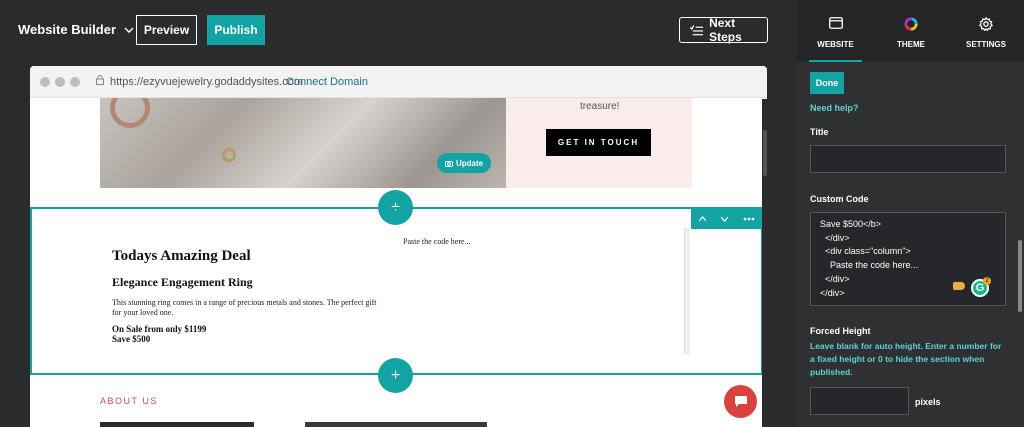 The height and width of the screenshot is (427, 1024). Describe the element at coordinates (159, 329) in the screenshot. I see `sale-price: On Sale from only $1199` at that location.